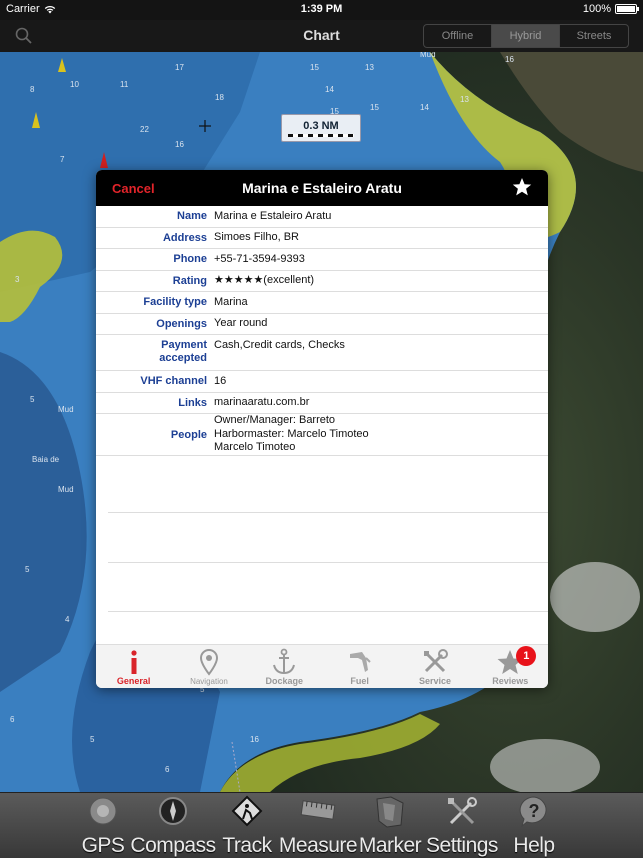 The width and height of the screenshot is (643, 858). I want to click on toolbar-track-button: Track, so click(247, 825).